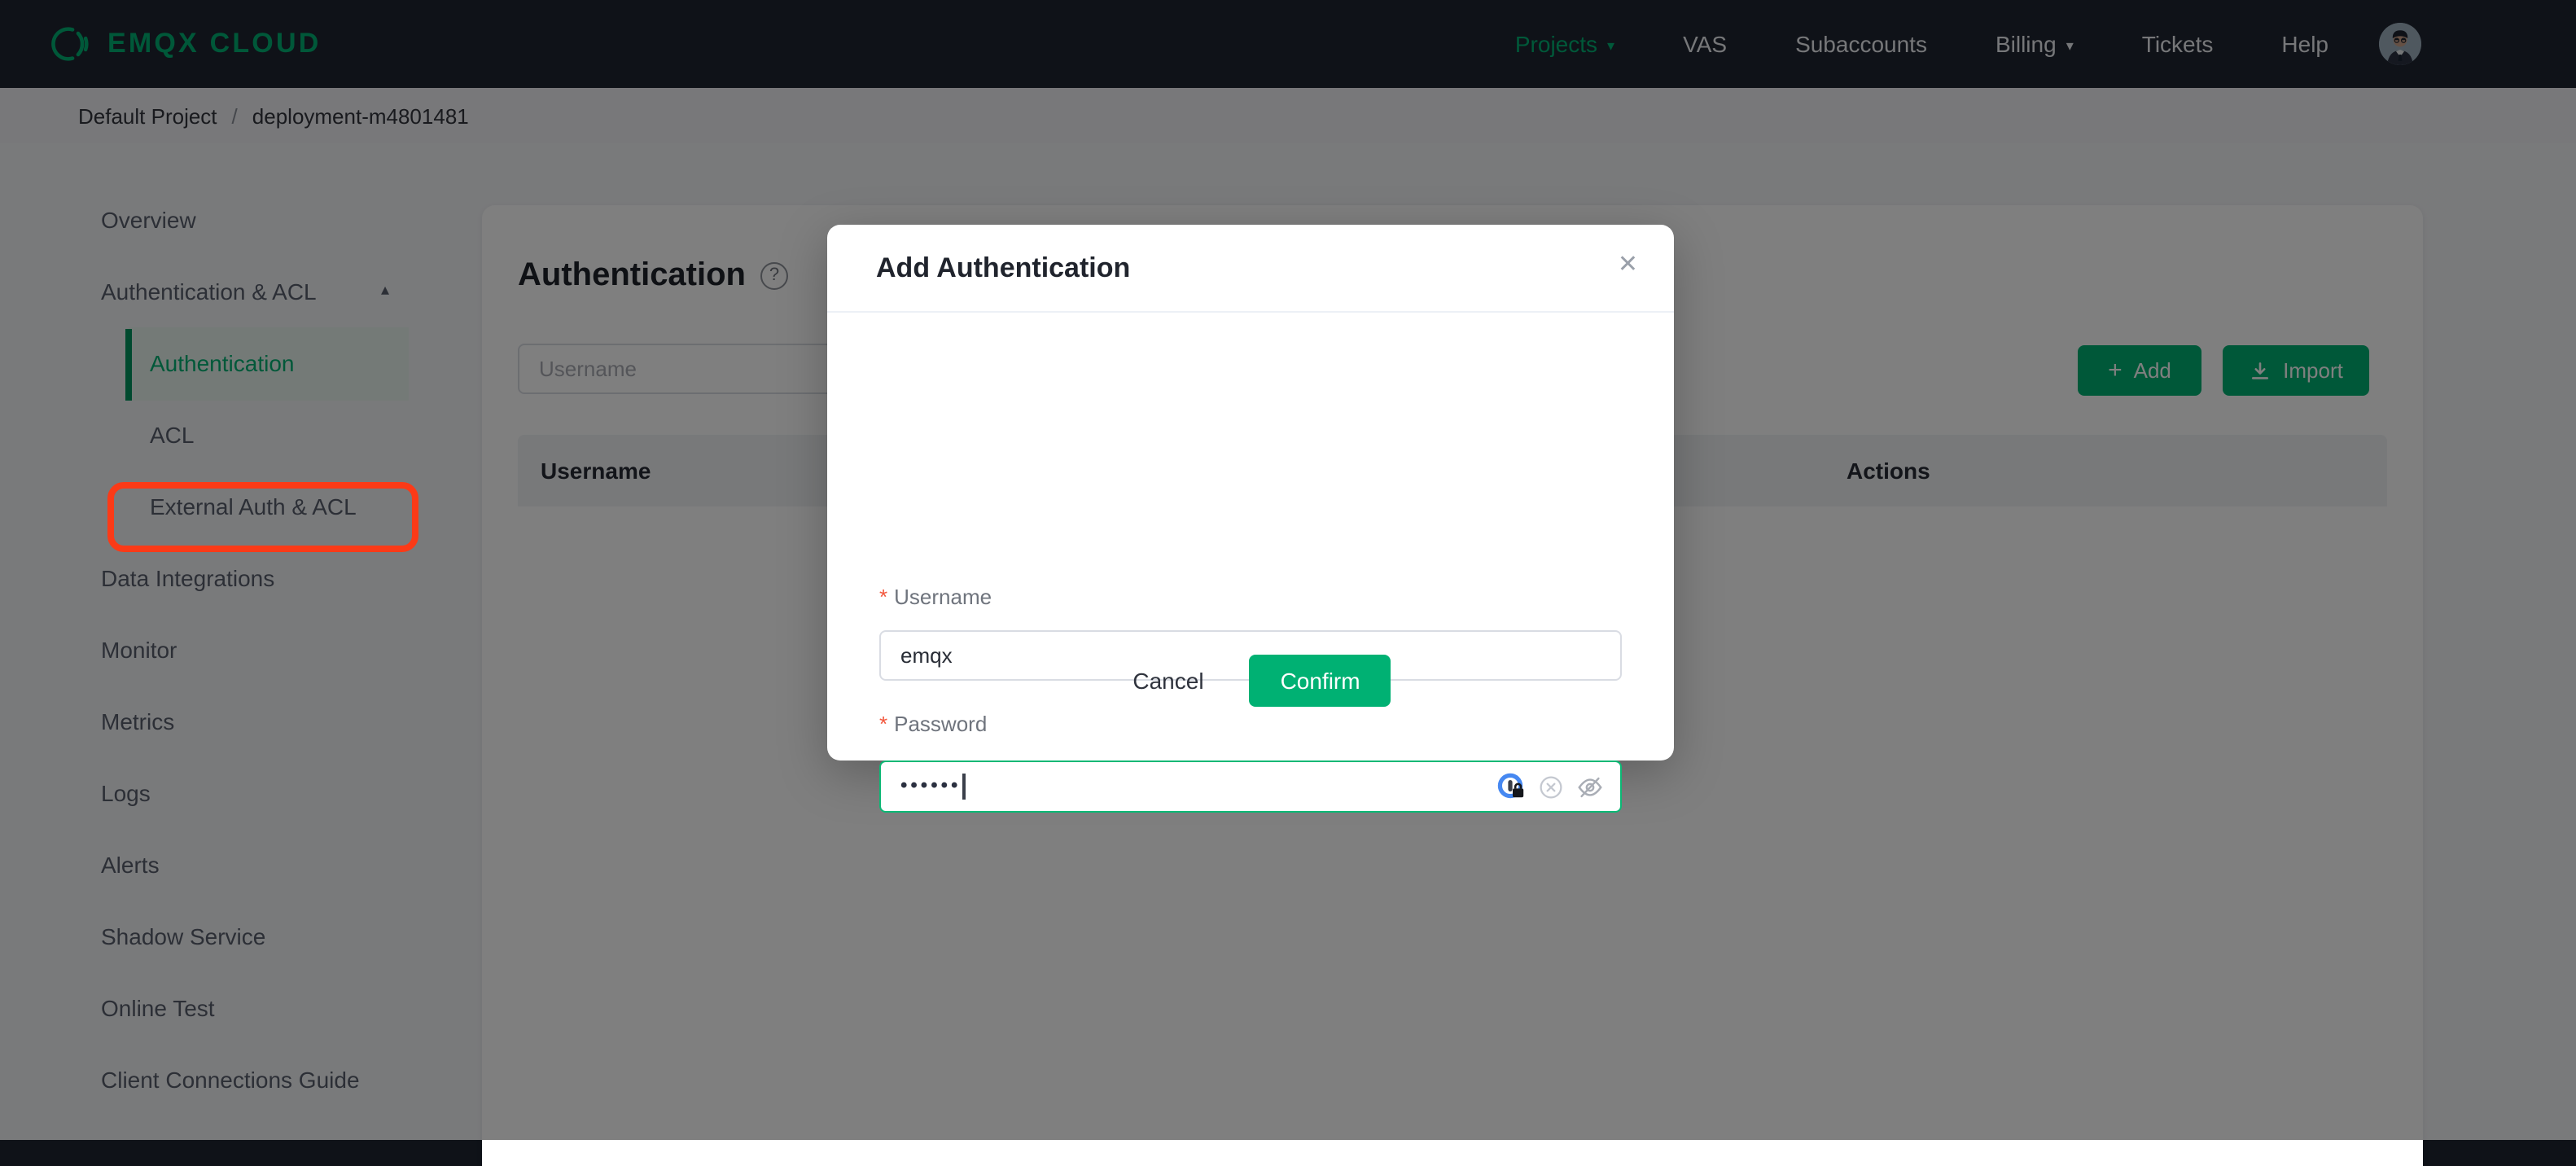 The height and width of the screenshot is (1166, 2576). Describe the element at coordinates (1320, 681) in the screenshot. I see `confirm-button: Confirm` at that location.